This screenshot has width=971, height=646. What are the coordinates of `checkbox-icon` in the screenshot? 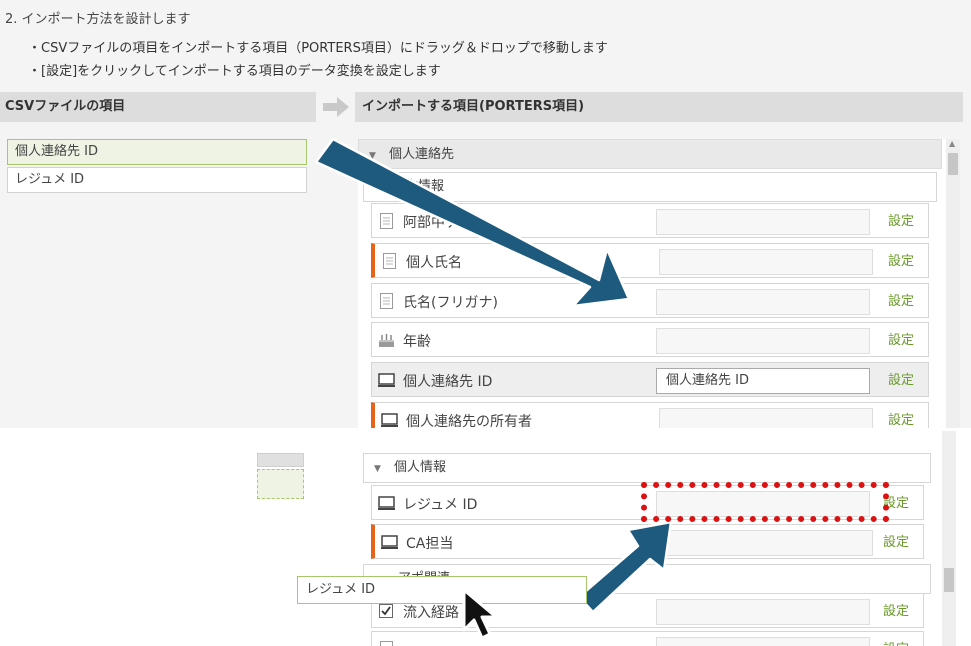 It's located at (386, 611).